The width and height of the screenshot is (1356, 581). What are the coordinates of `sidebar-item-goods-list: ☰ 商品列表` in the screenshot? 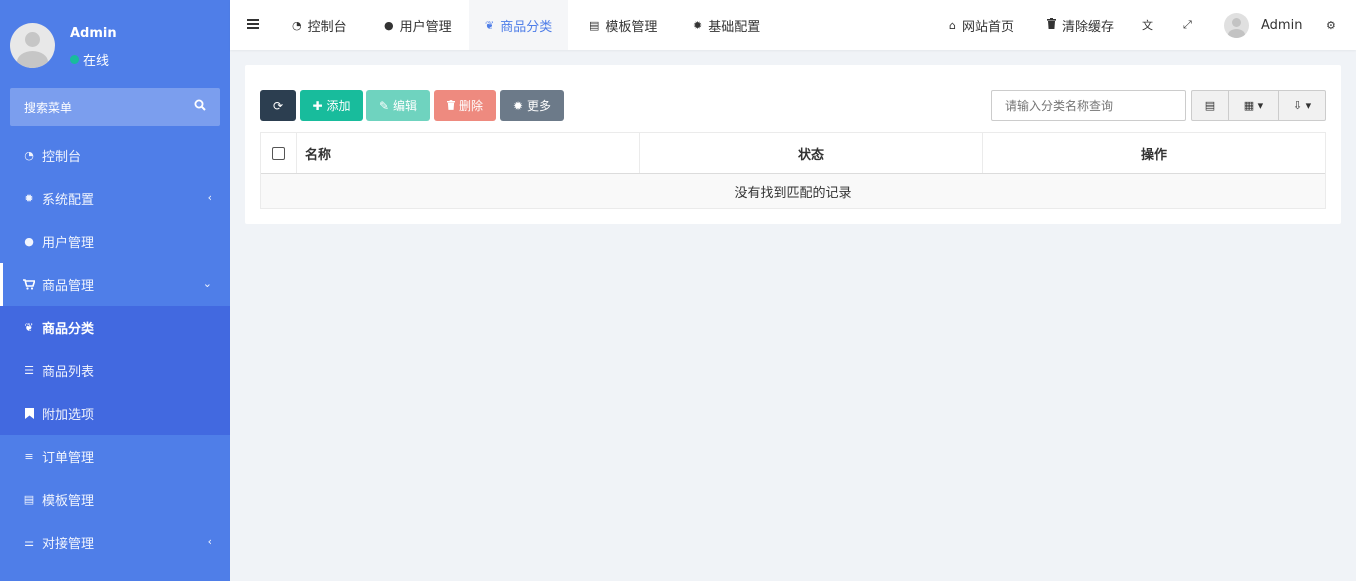 It's located at (115, 370).